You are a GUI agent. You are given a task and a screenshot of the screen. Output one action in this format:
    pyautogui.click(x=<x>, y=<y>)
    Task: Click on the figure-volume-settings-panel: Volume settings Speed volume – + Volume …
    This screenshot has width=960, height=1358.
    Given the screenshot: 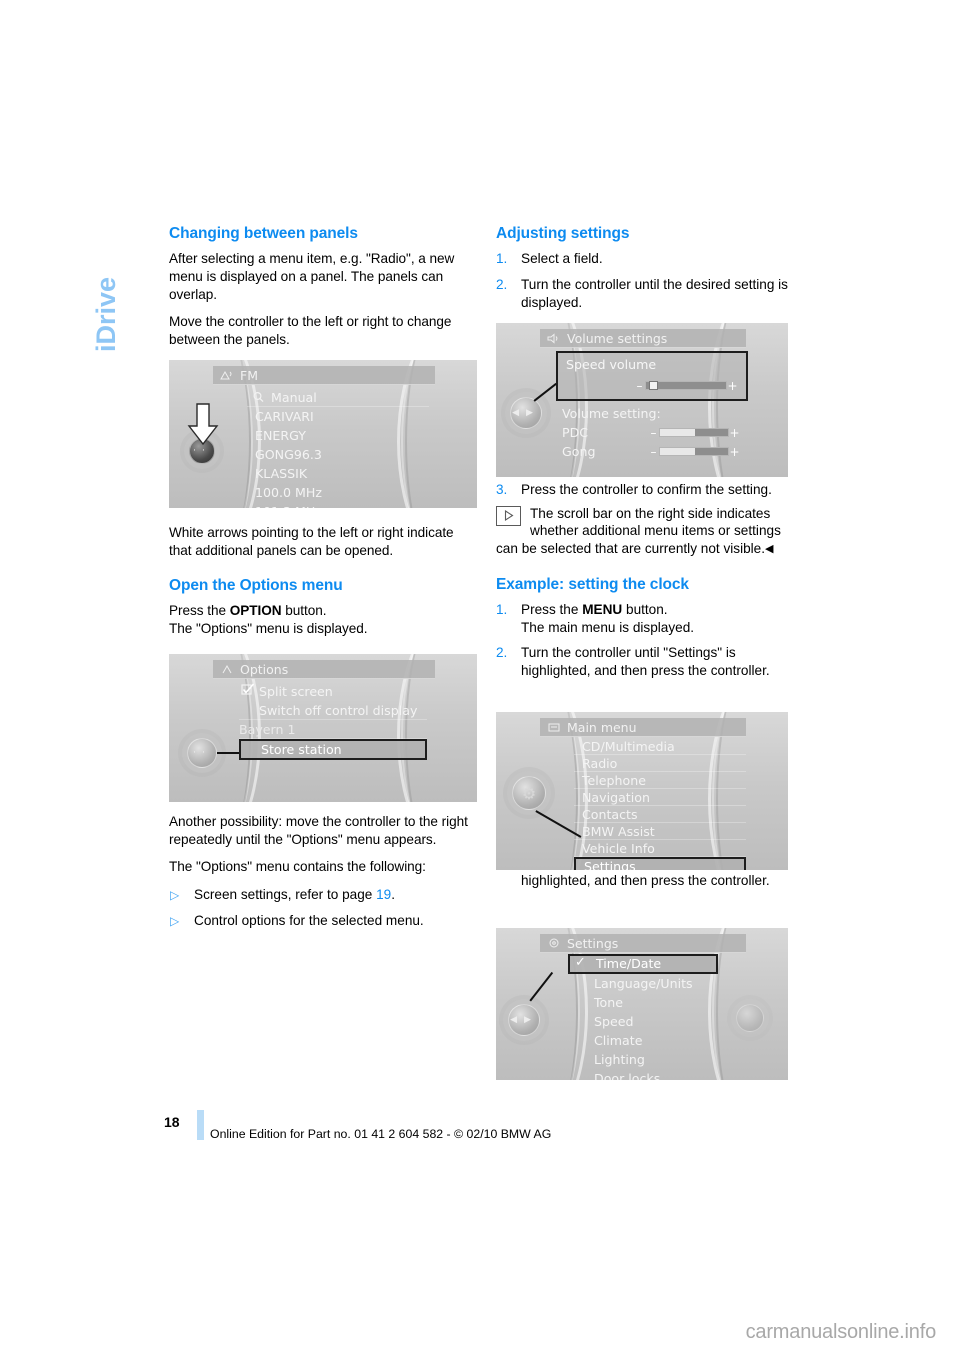 What is the action you would take?
    pyautogui.click(x=642, y=400)
    